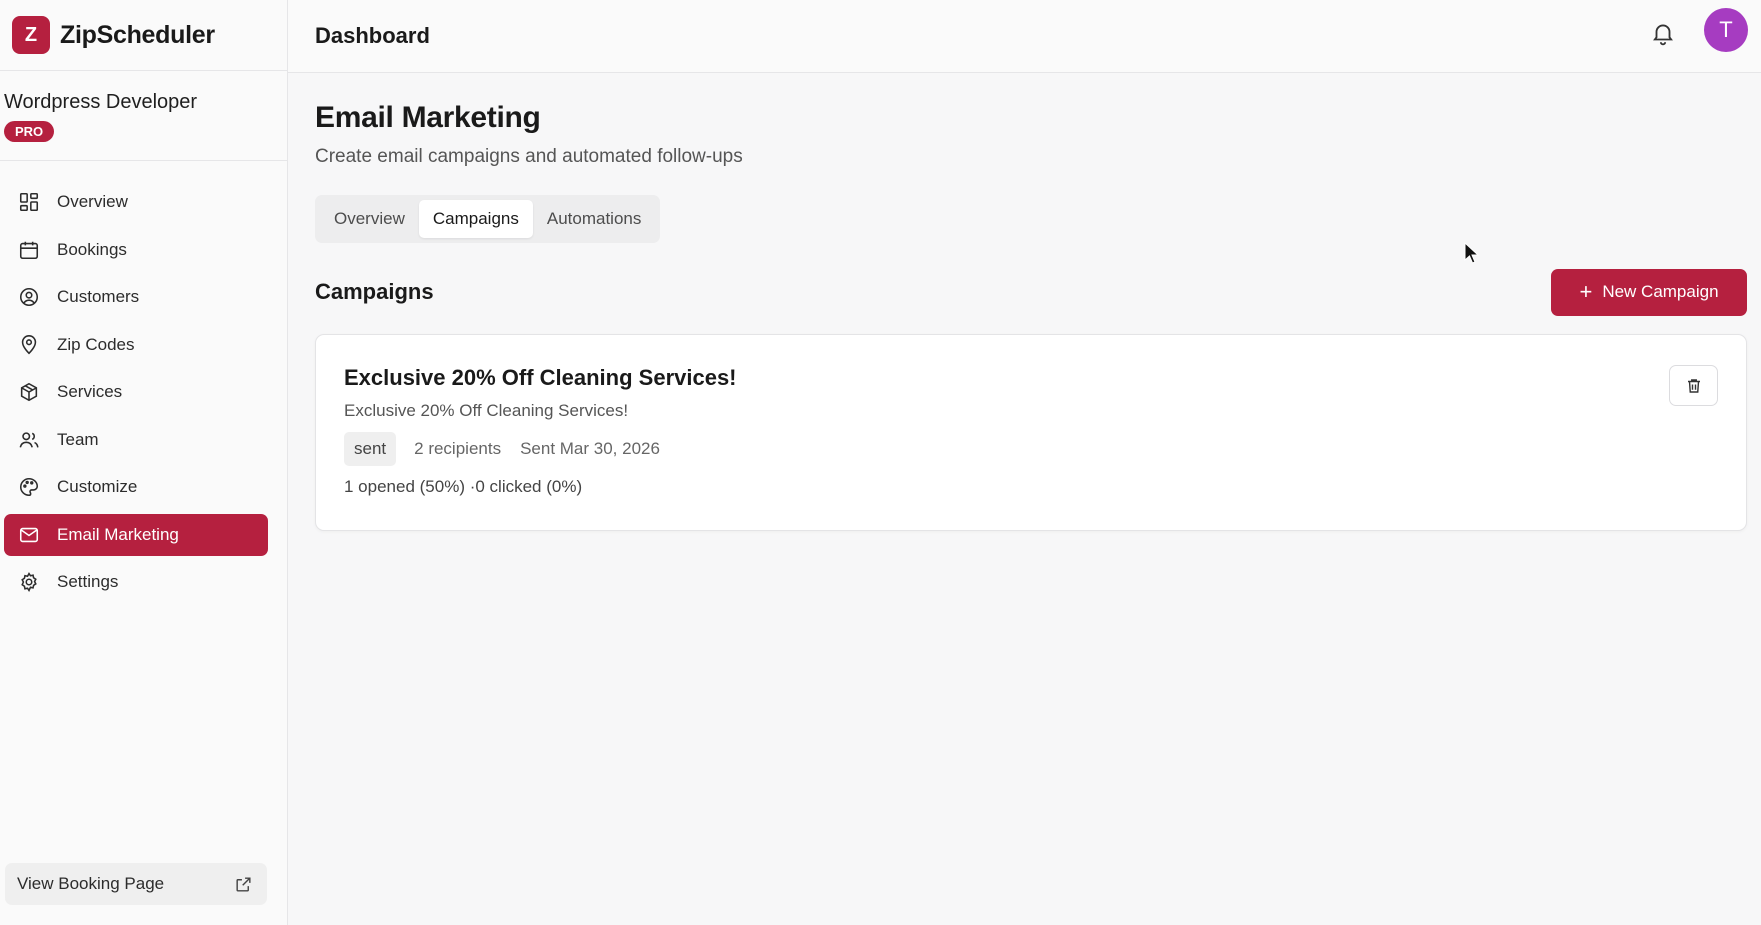 This screenshot has height=925, width=1761. What do you see at coordinates (1024, 36) in the screenshot?
I see `topbar: Dashboard T` at bounding box center [1024, 36].